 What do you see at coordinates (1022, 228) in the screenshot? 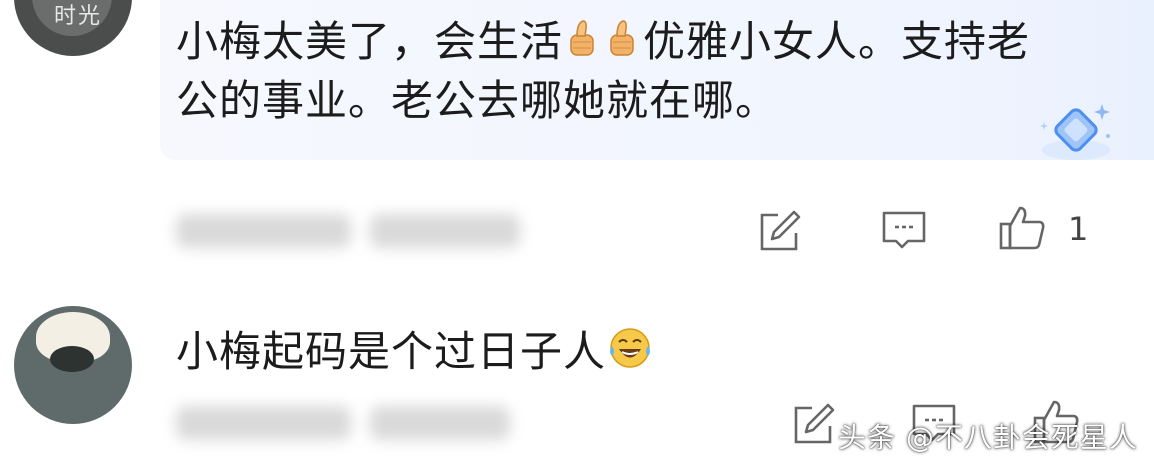
I see `like-icon` at bounding box center [1022, 228].